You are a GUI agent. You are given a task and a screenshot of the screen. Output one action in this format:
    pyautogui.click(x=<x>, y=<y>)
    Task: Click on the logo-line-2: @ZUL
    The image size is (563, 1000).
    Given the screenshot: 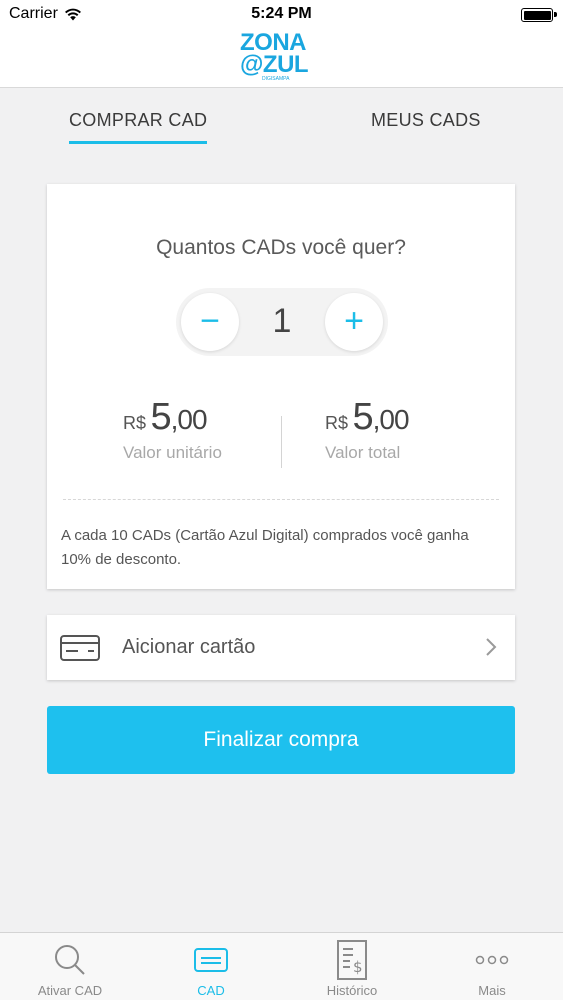 What is the action you would take?
    pyautogui.click(x=274, y=64)
    